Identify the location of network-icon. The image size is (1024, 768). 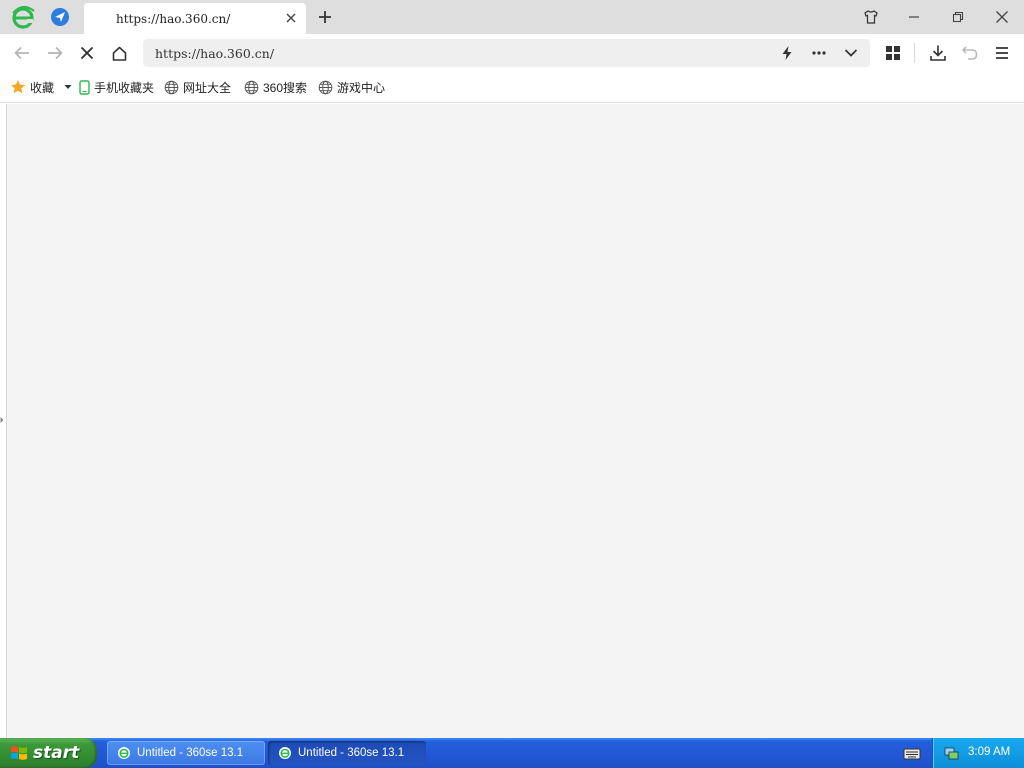
(951, 753).